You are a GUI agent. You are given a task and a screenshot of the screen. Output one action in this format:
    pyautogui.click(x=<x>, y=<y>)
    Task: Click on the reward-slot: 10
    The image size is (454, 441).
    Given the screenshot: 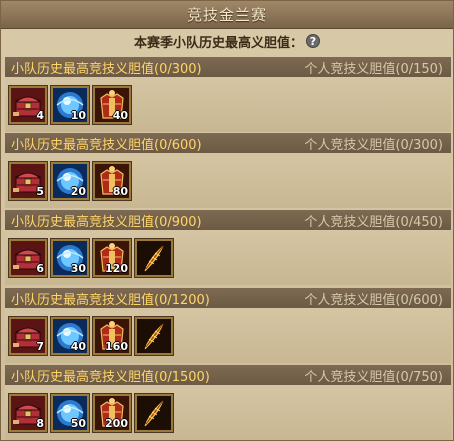 What is the action you would take?
    pyautogui.click(x=70, y=104)
    